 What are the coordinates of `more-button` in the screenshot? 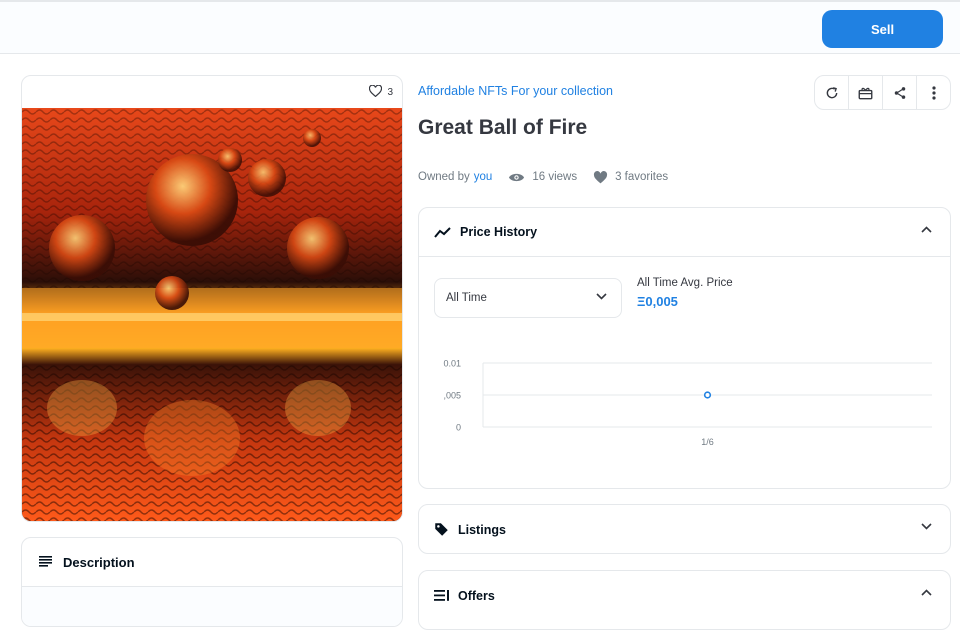 It's located at (933, 92).